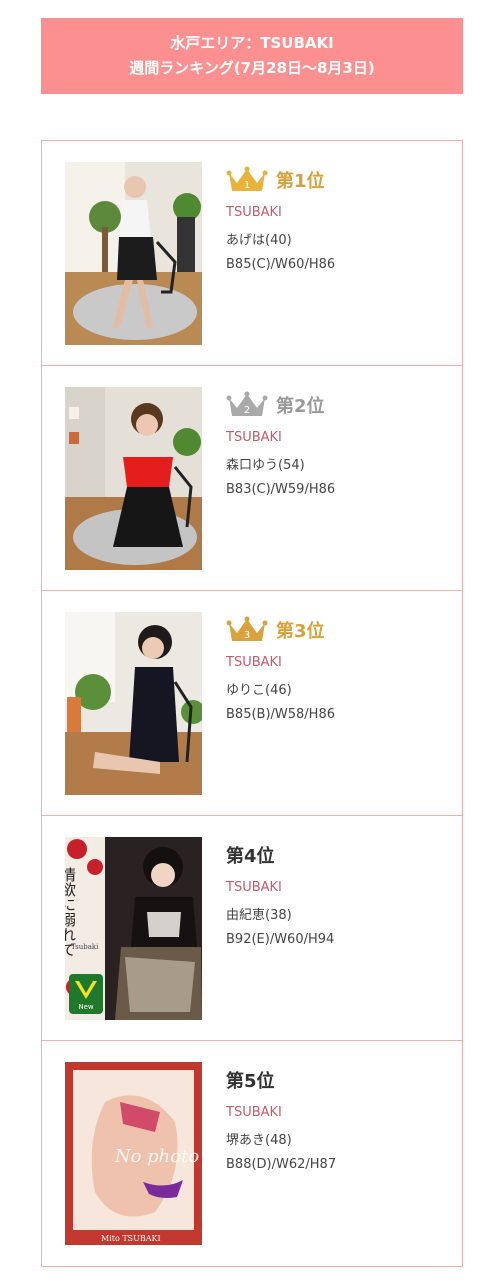 Image resolution: width=500 pixels, height=1285 pixels. I want to click on poster-subtitle: Tsubaki, so click(85, 947).